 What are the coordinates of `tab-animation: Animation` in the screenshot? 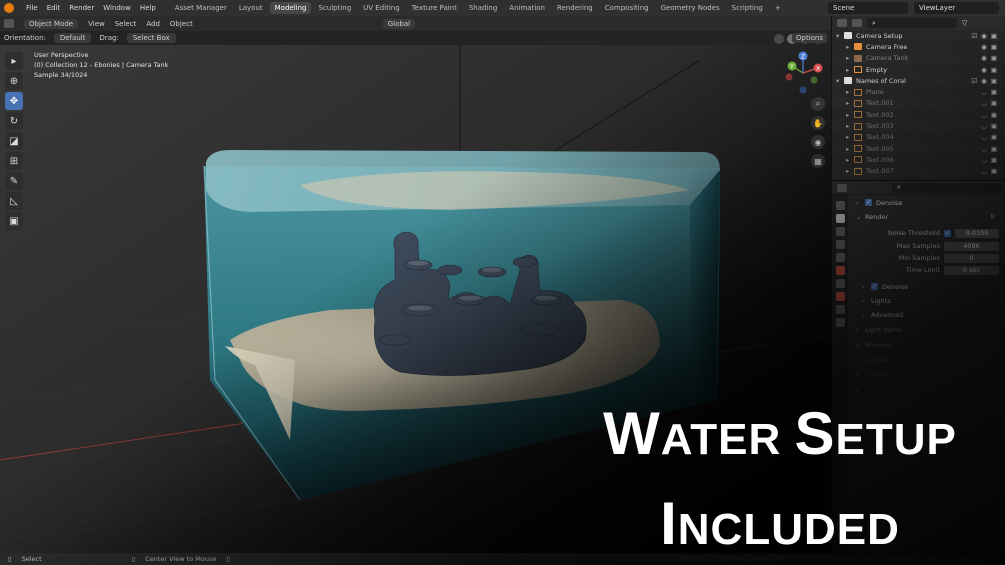 It's located at (527, 8).